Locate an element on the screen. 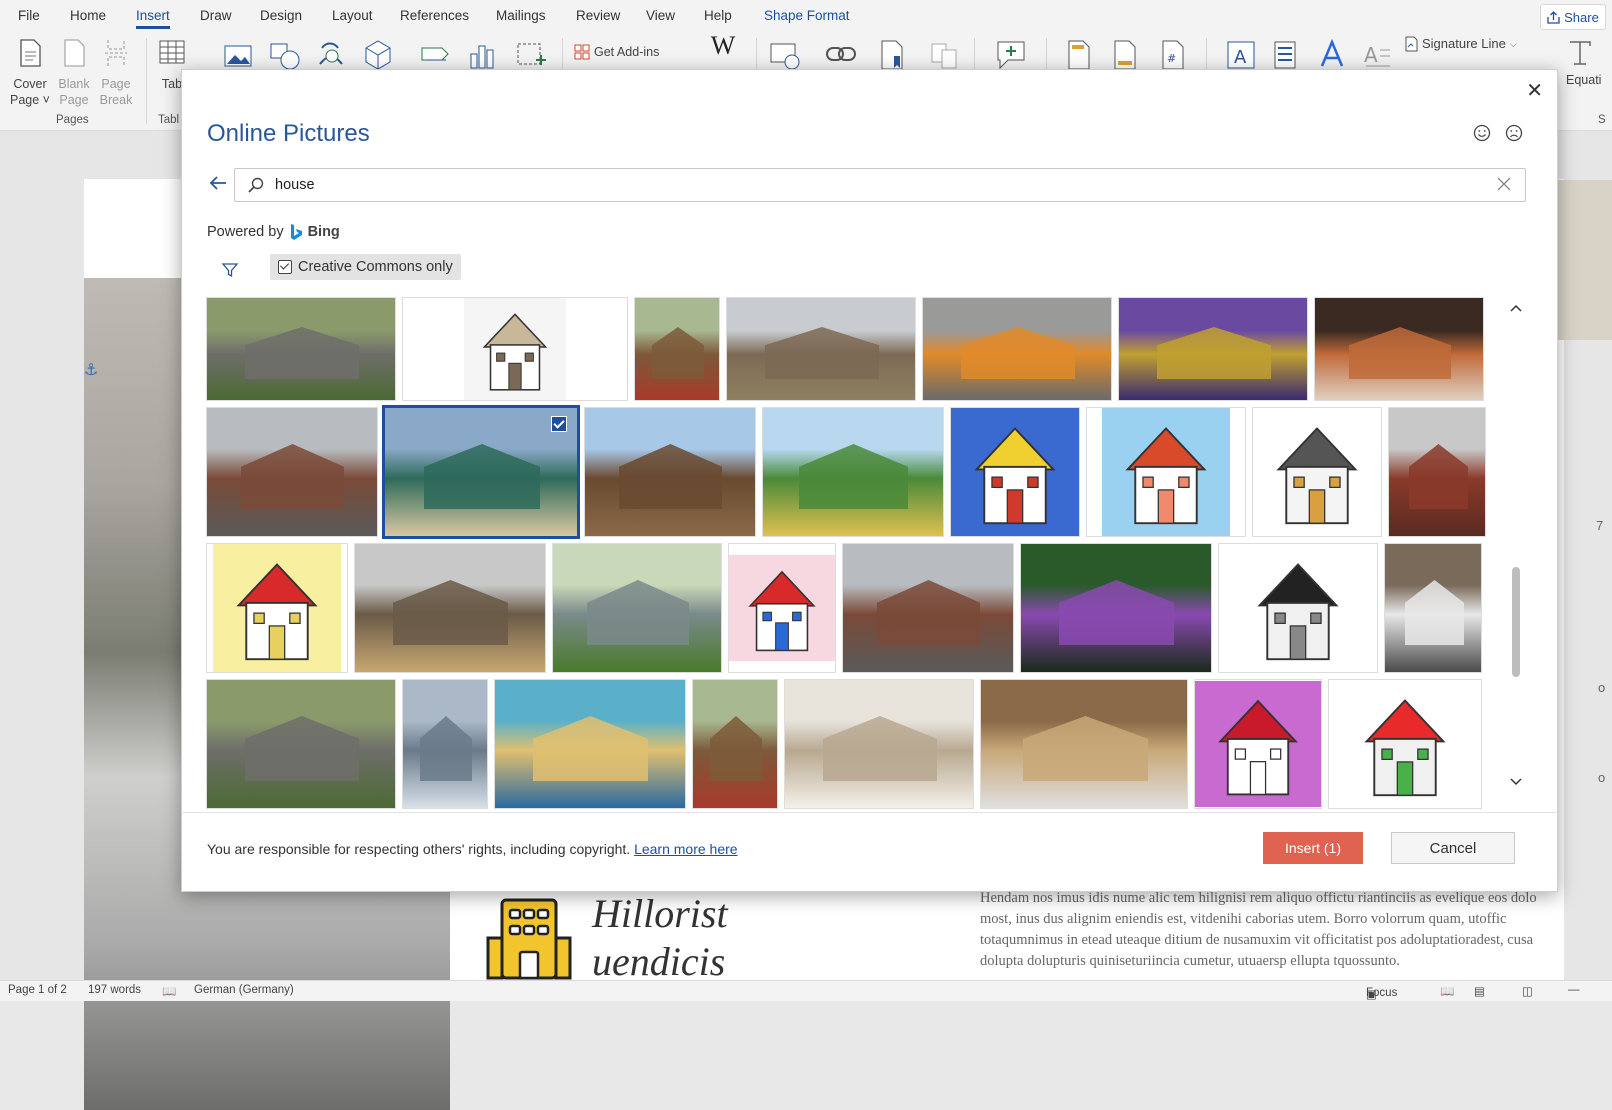 The height and width of the screenshot is (1110, 1612). thumbnail-glass-building-photo is located at coordinates (445, 744).